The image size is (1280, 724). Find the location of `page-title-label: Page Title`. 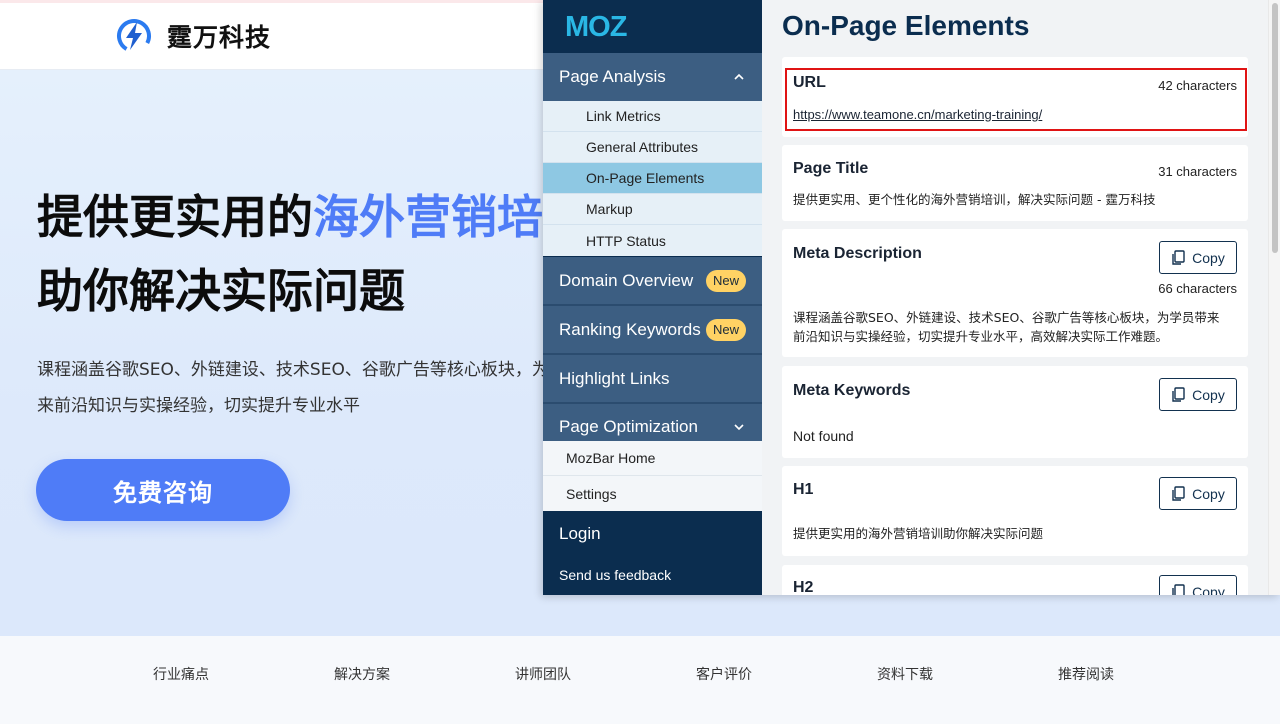

page-title-label: Page Title is located at coordinates (831, 168).